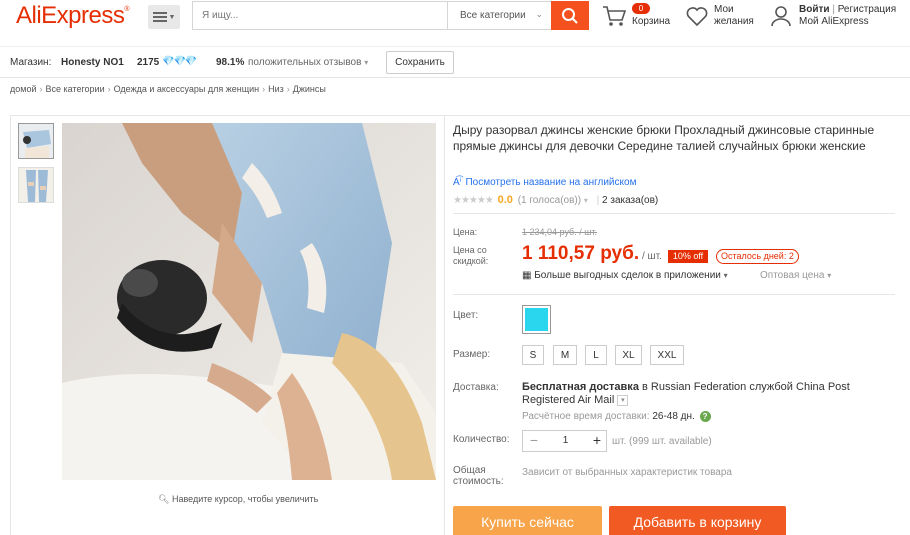 The height and width of the screenshot is (535, 910). What do you see at coordinates (74, 89) in the screenshot?
I see `breadcrumb-item-all-categories: Все категории` at bounding box center [74, 89].